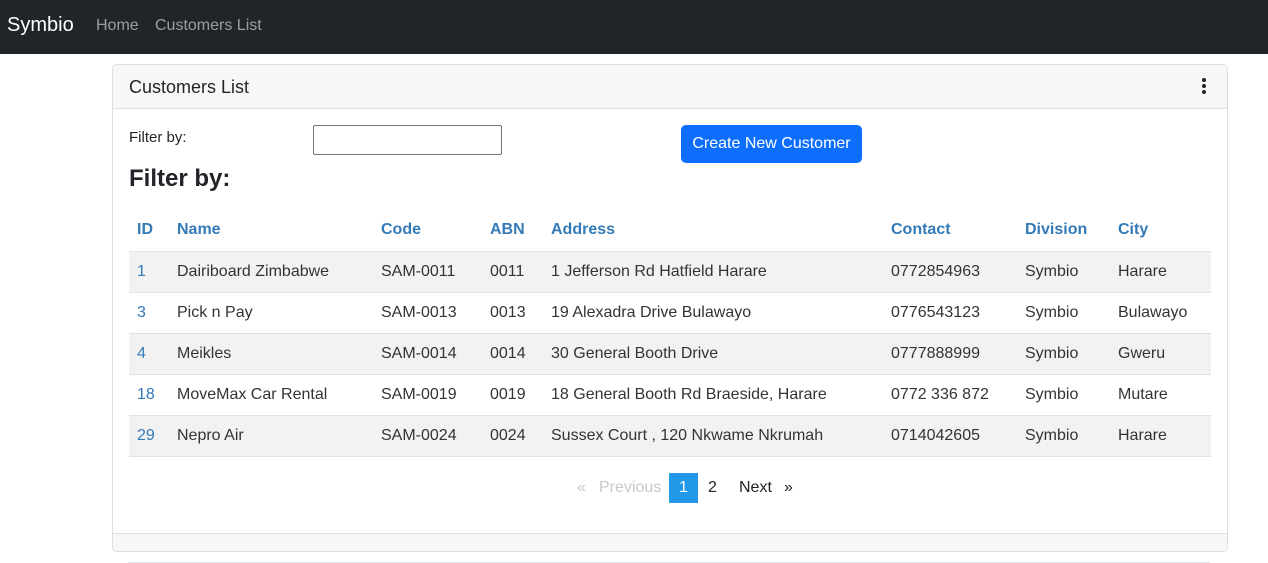 This screenshot has width=1268, height=563. Describe the element at coordinates (149, 313) in the screenshot. I see `cell-id: 3` at that location.